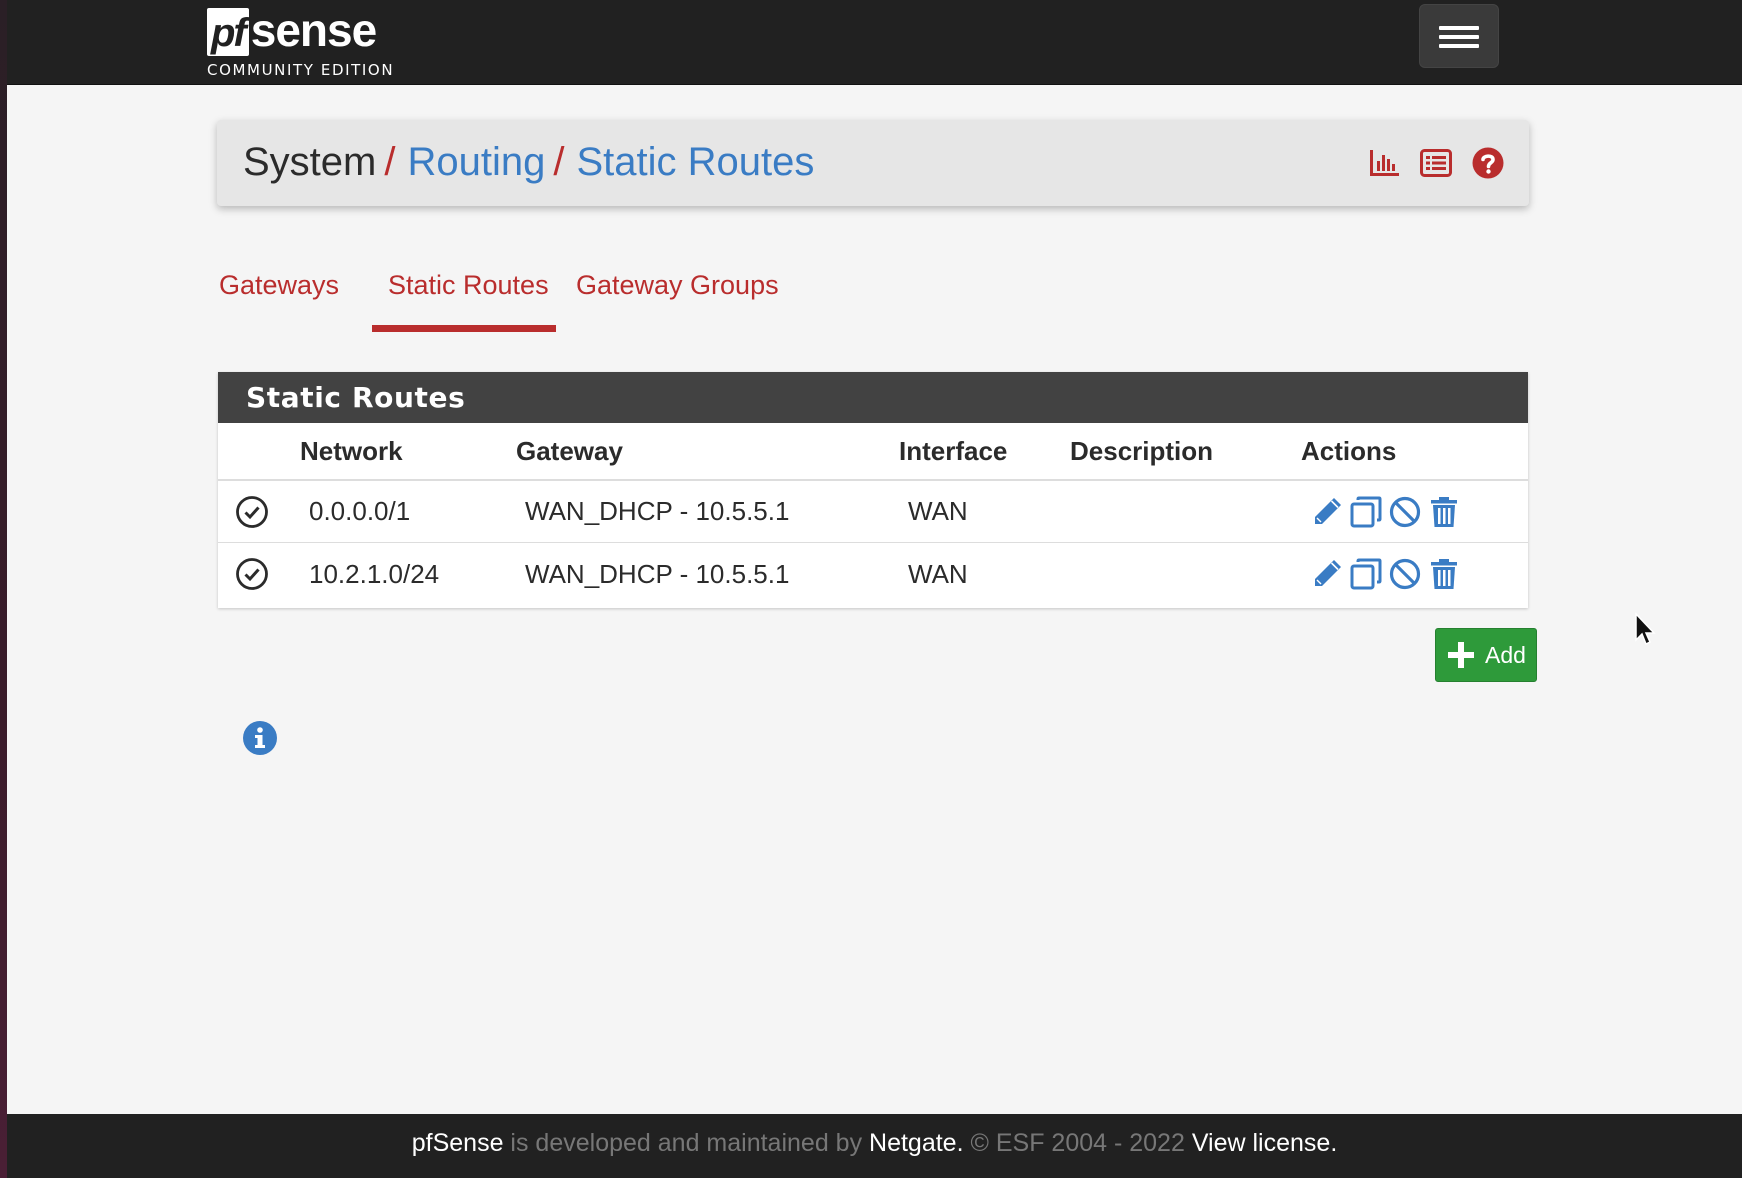  Describe the element at coordinates (476, 162) in the screenshot. I see `breadcrumb-routing-link: Routing` at that location.